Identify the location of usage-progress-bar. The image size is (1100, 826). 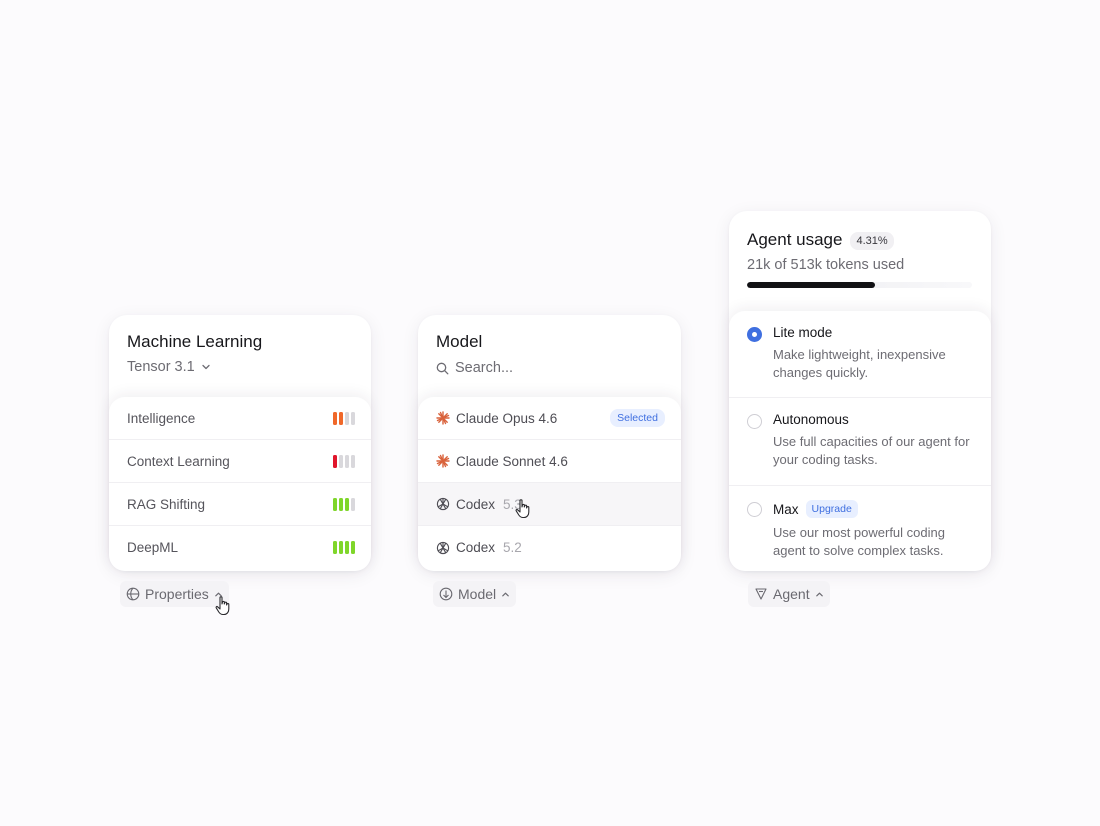
(859, 285).